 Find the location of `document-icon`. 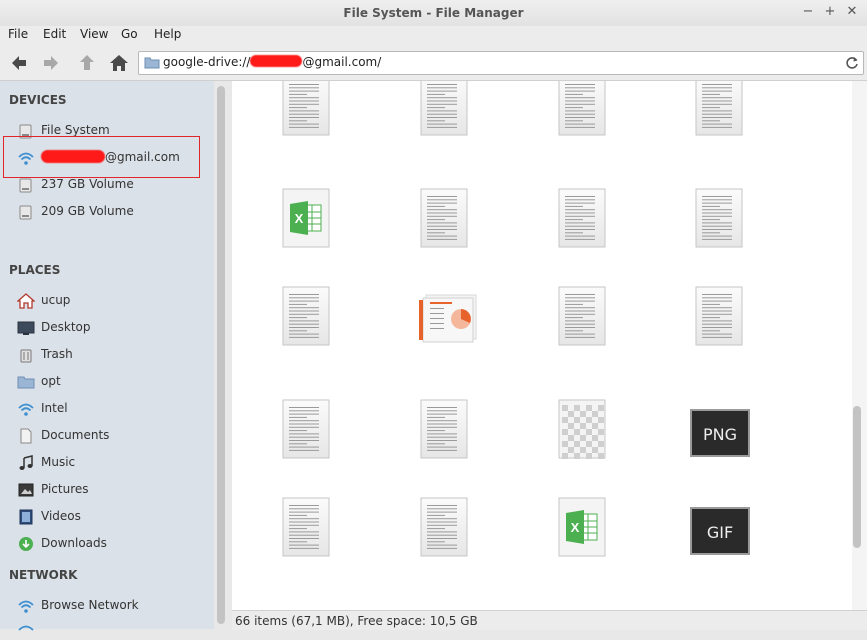

document-icon is located at coordinates (26, 436).